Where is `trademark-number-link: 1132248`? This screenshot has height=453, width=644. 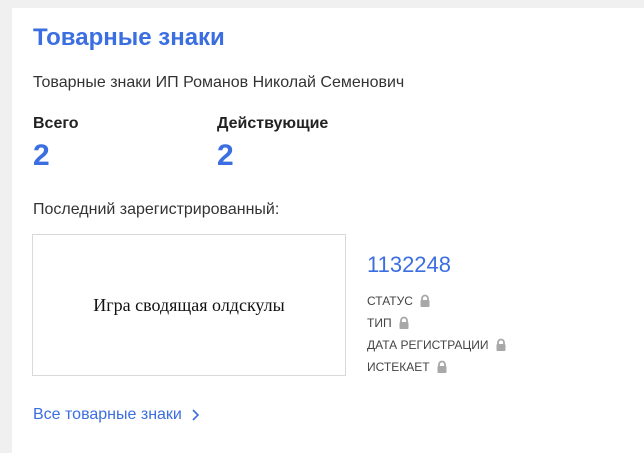 trademark-number-link: 1132248 is located at coordinates (409, 265).